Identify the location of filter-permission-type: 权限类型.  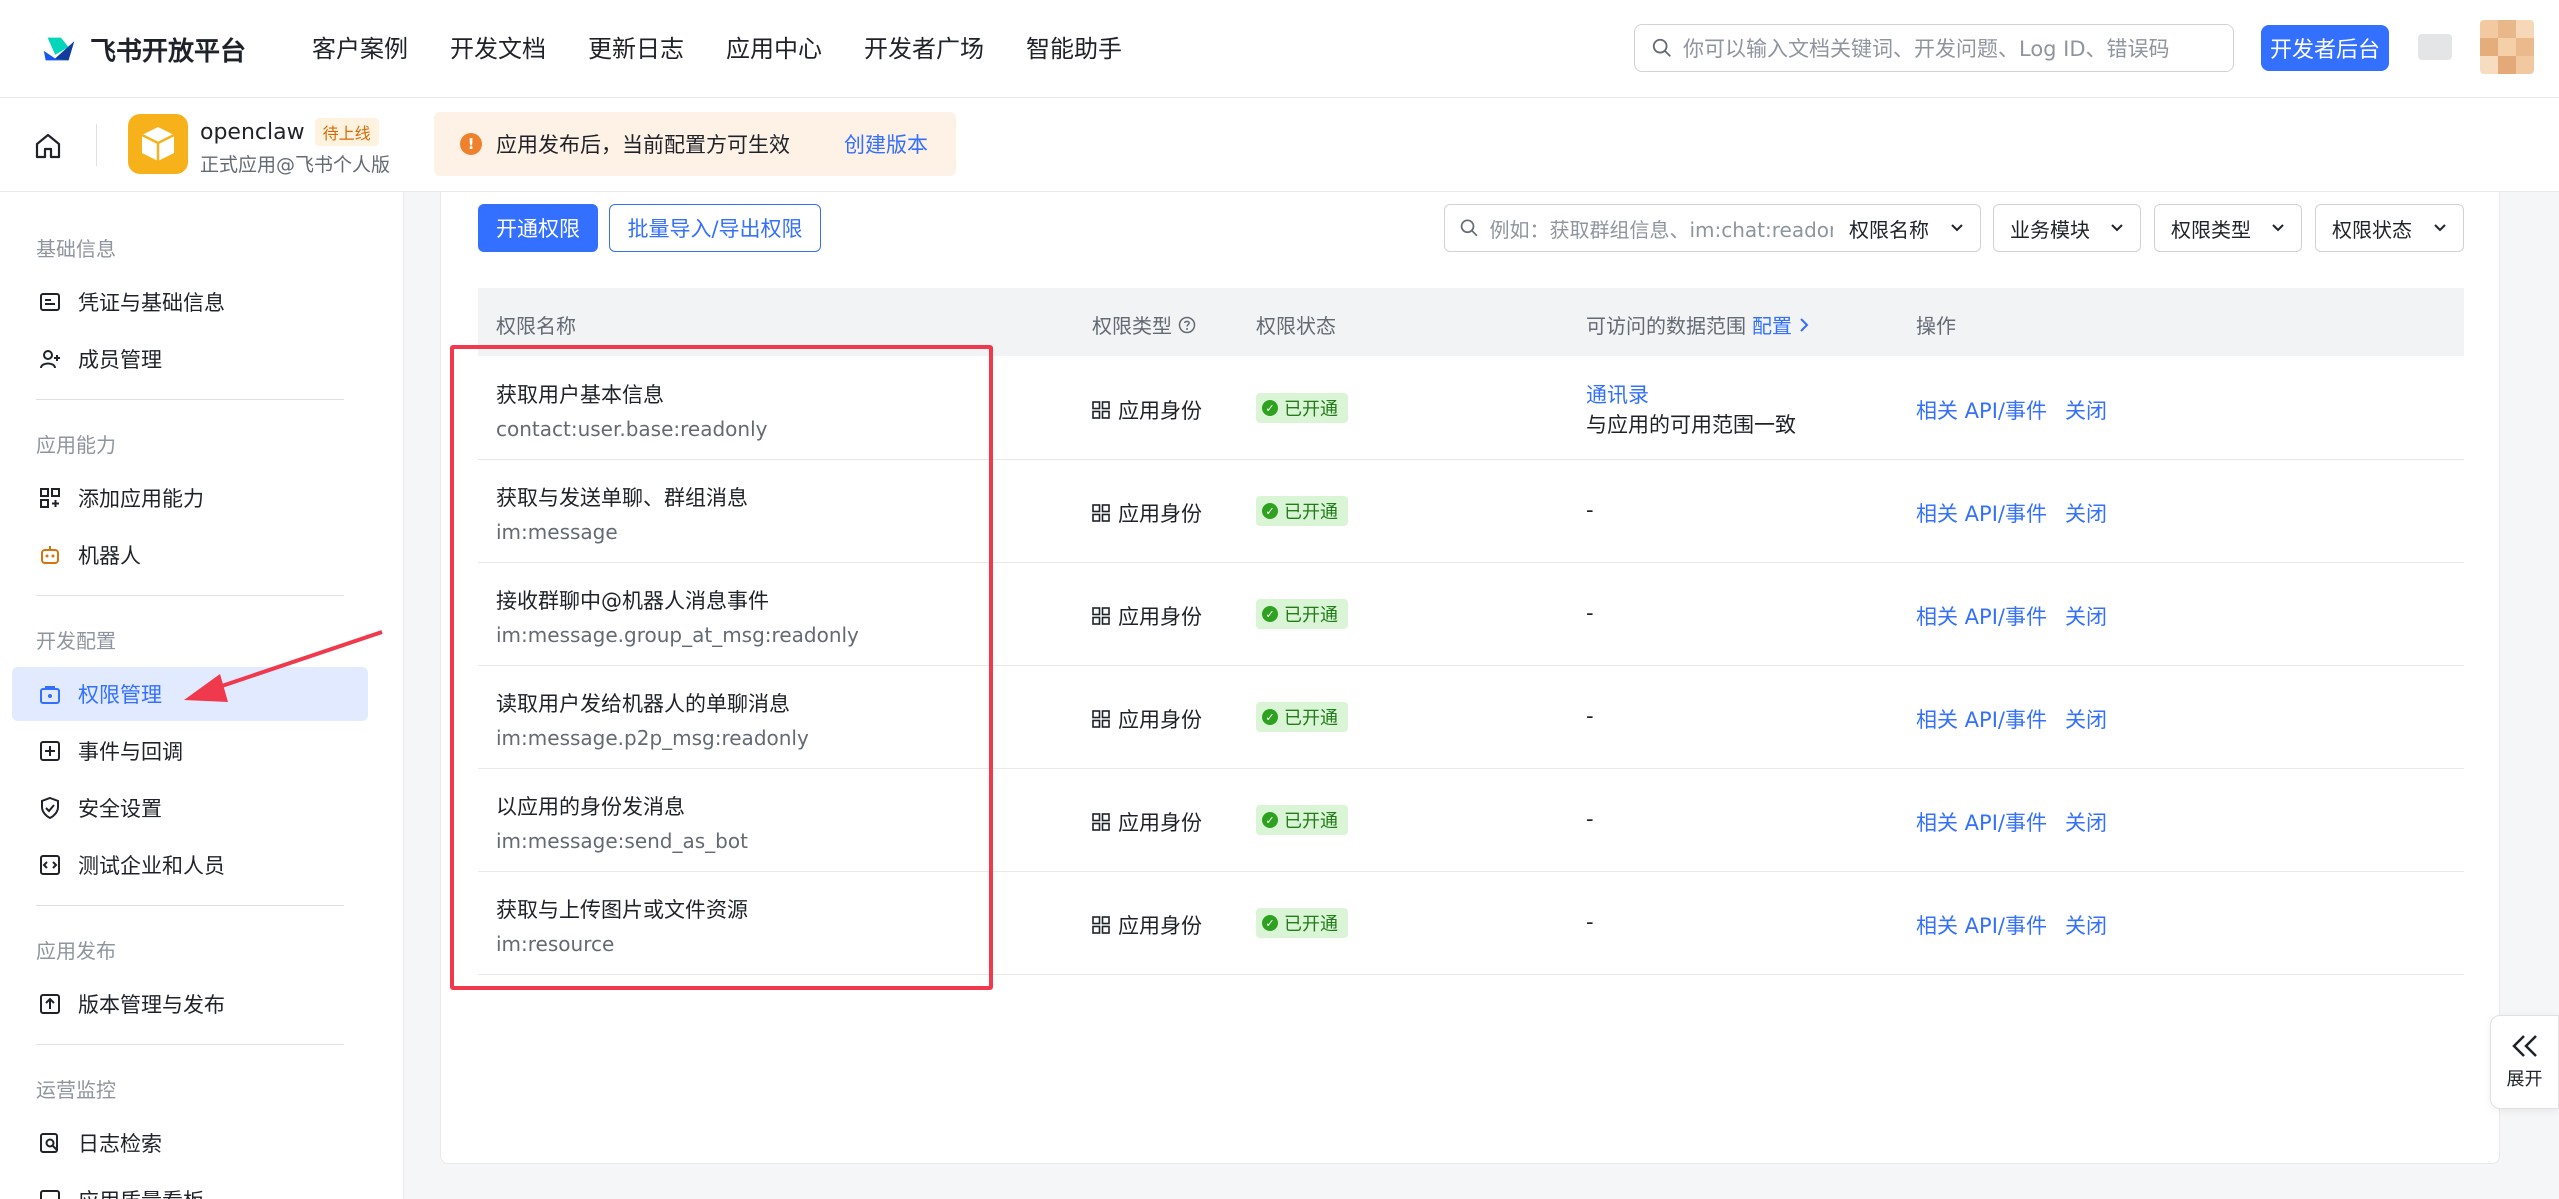
(2228, 228).